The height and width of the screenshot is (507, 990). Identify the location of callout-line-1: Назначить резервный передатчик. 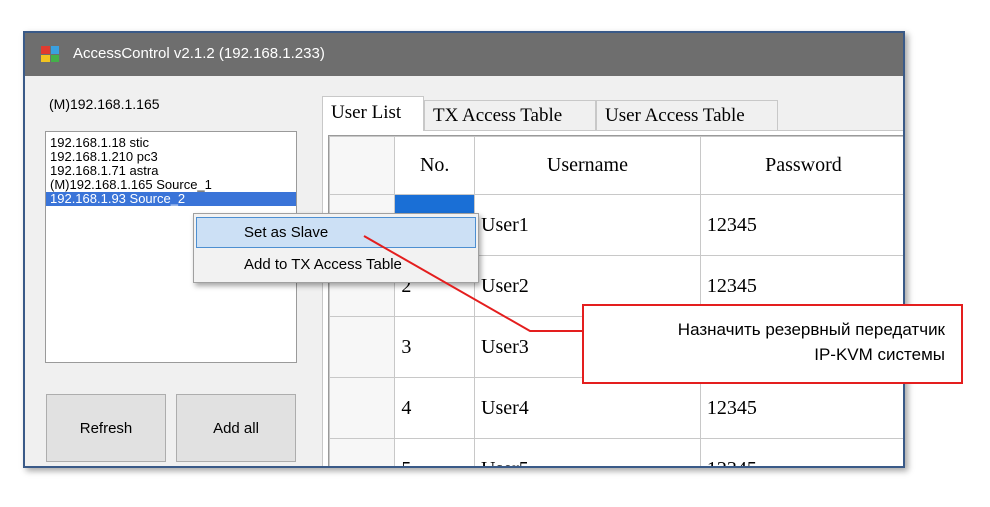
(811, 329).